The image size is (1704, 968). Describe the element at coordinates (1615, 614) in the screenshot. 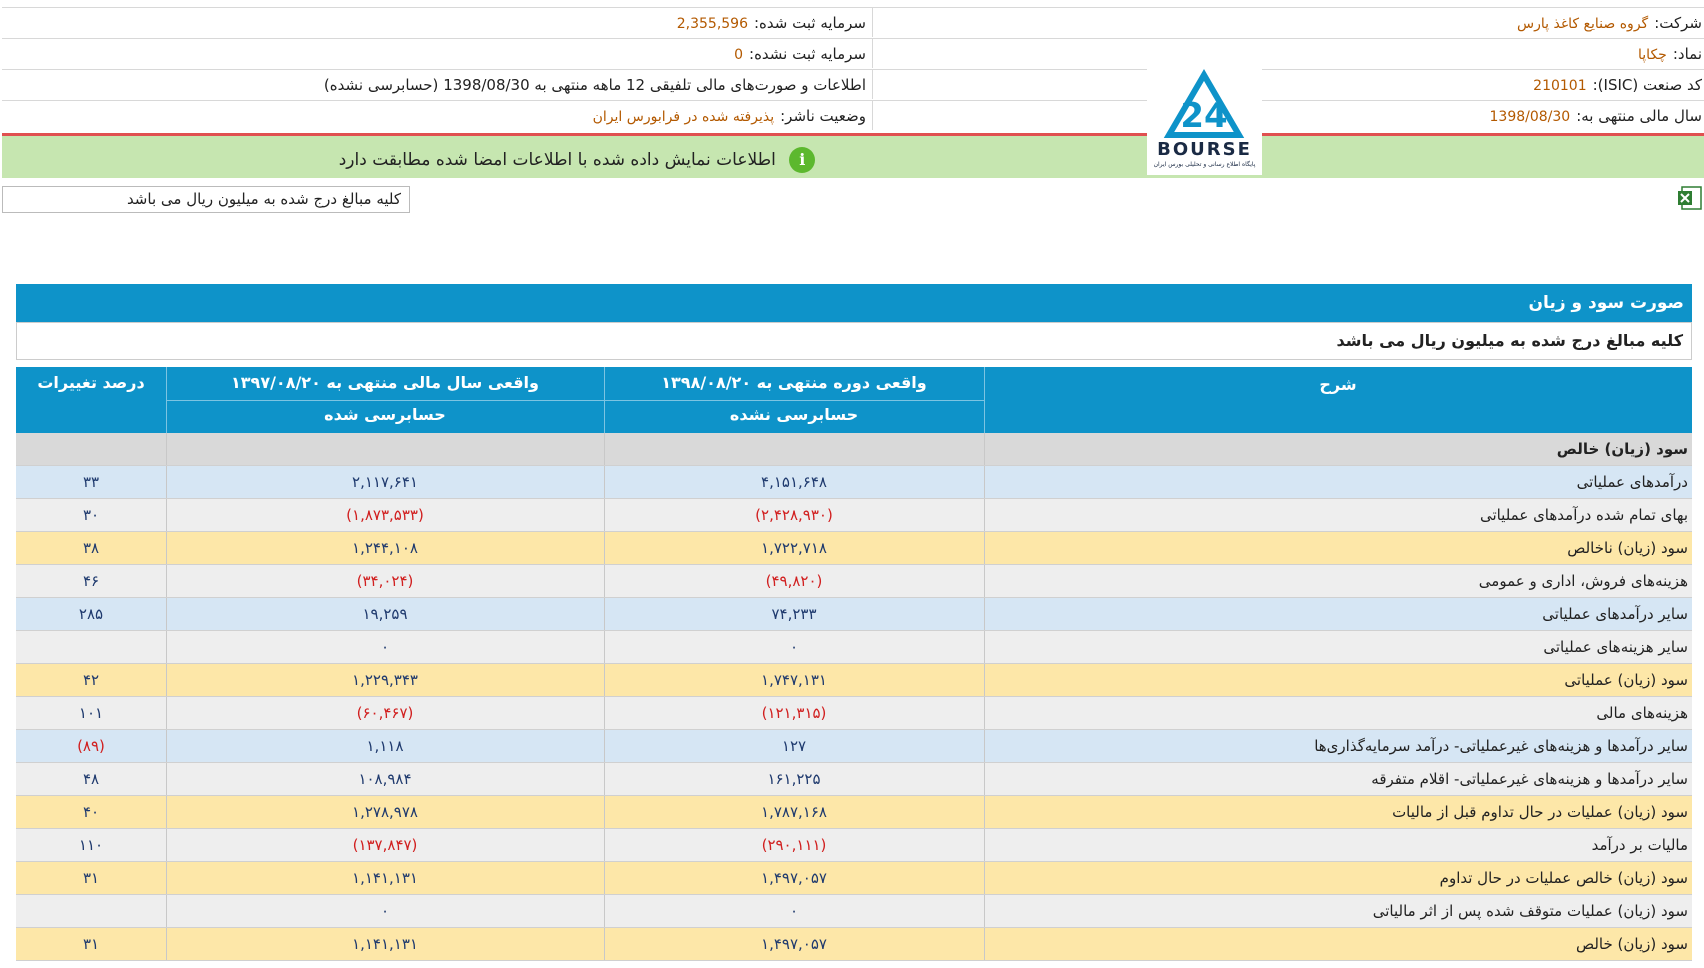

I see `row-description: سایر درآمدهای عملیاتی` at that location.